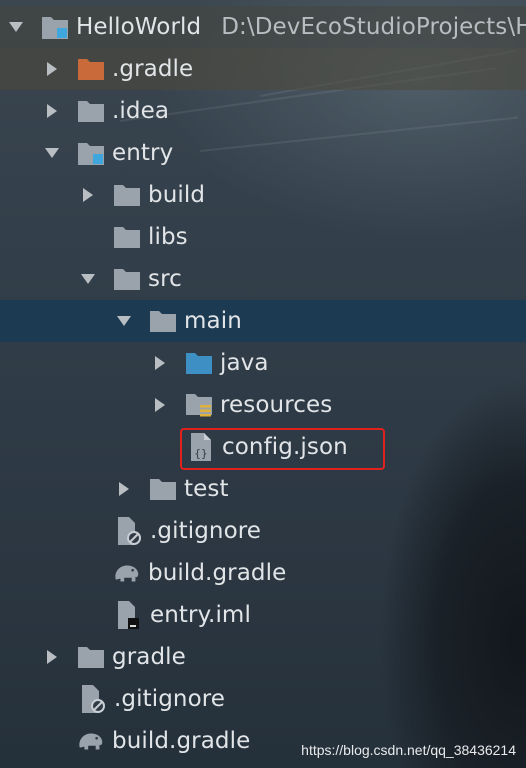  I want to click on tree-row-entry-build-gradle: build.gradle, so click(263, 573).